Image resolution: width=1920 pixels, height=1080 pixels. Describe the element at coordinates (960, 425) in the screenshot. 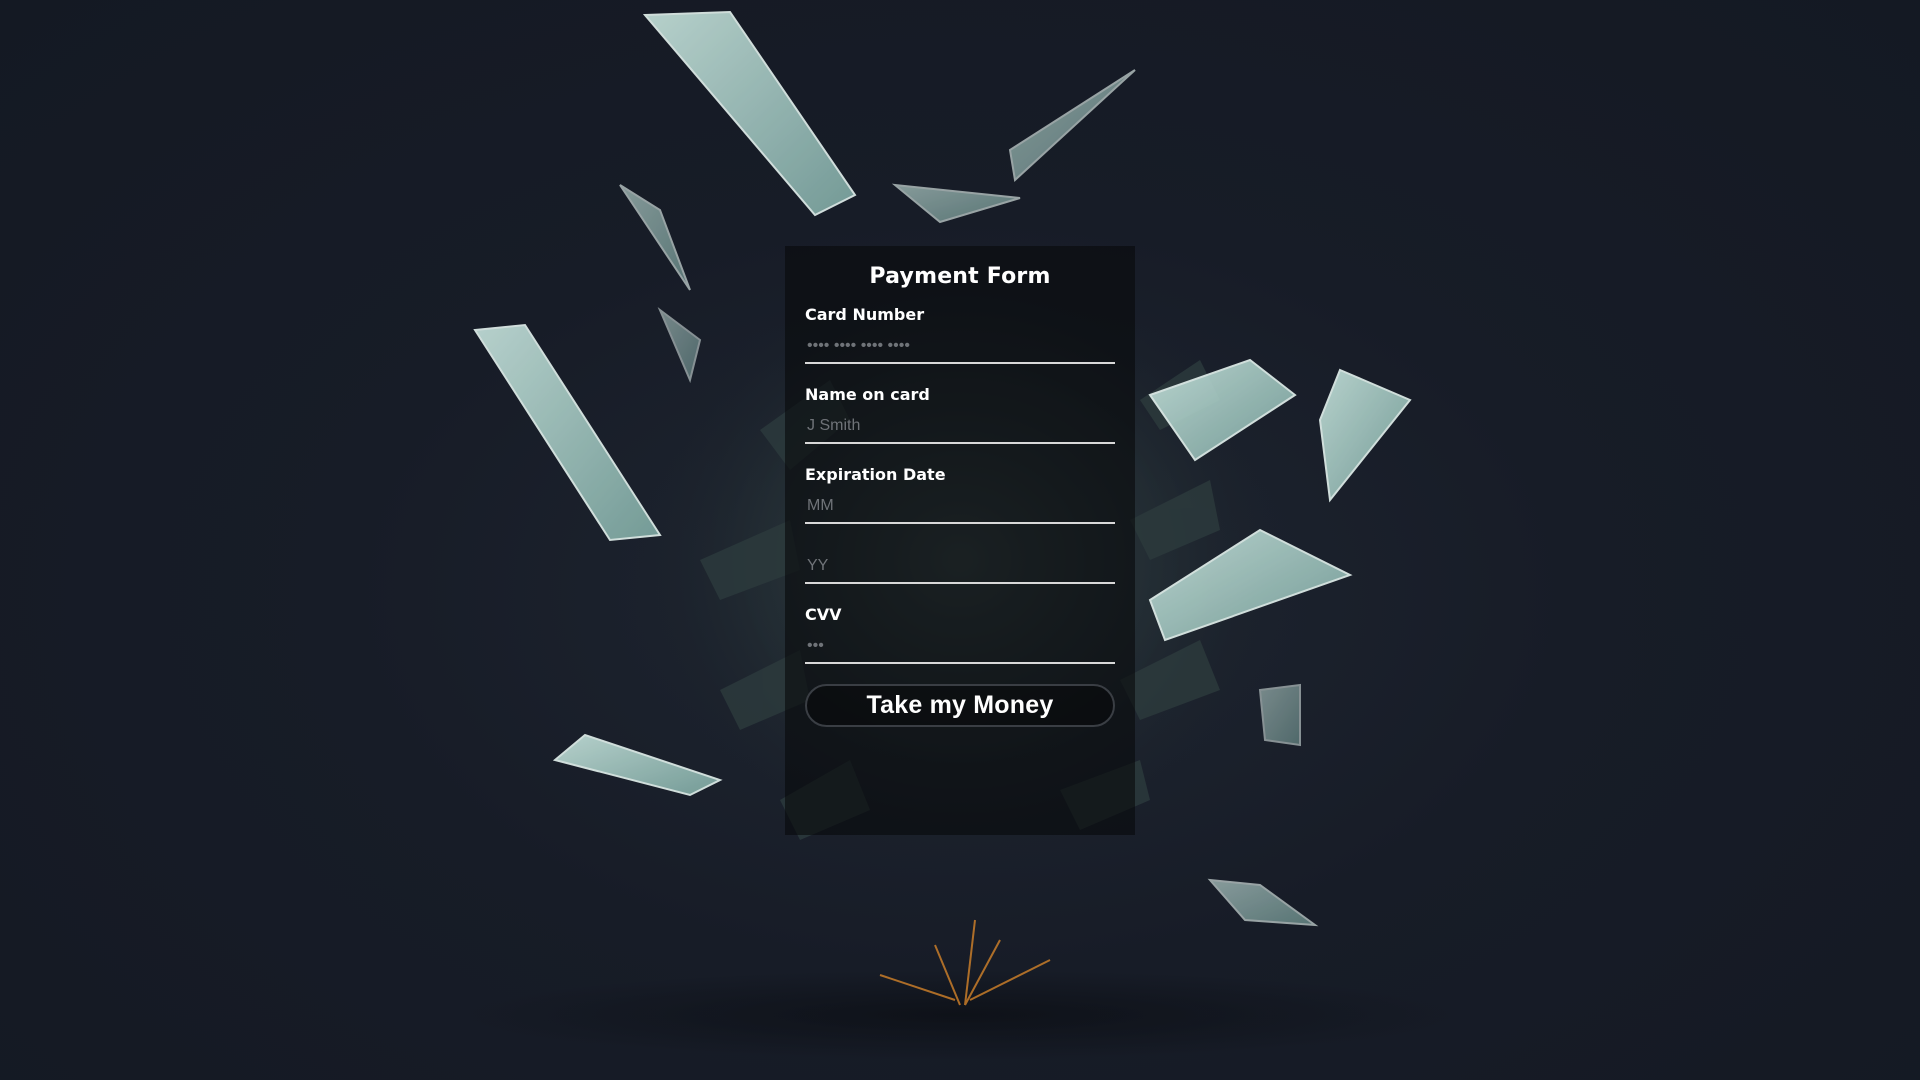

I see `name-on-card-input` at that location.